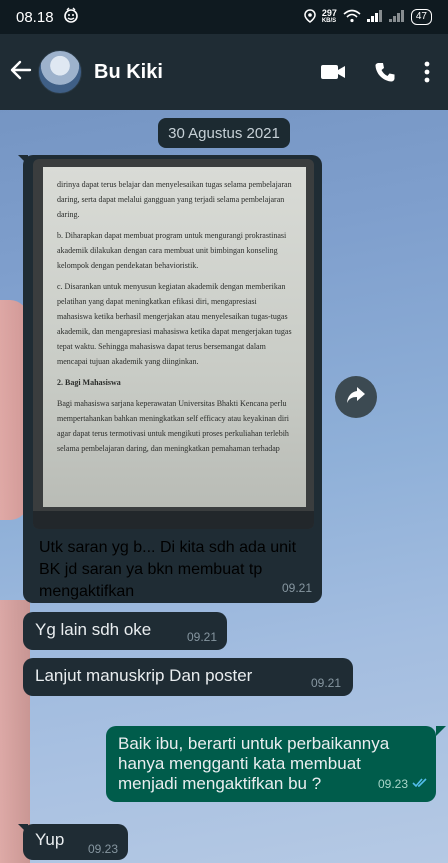 This screenshot has height=863, width=448. What do you see at coordinates (128, 72) in the screenshot?
I see `contact-name: Bu Kiki` at bounding box center [128, 72].